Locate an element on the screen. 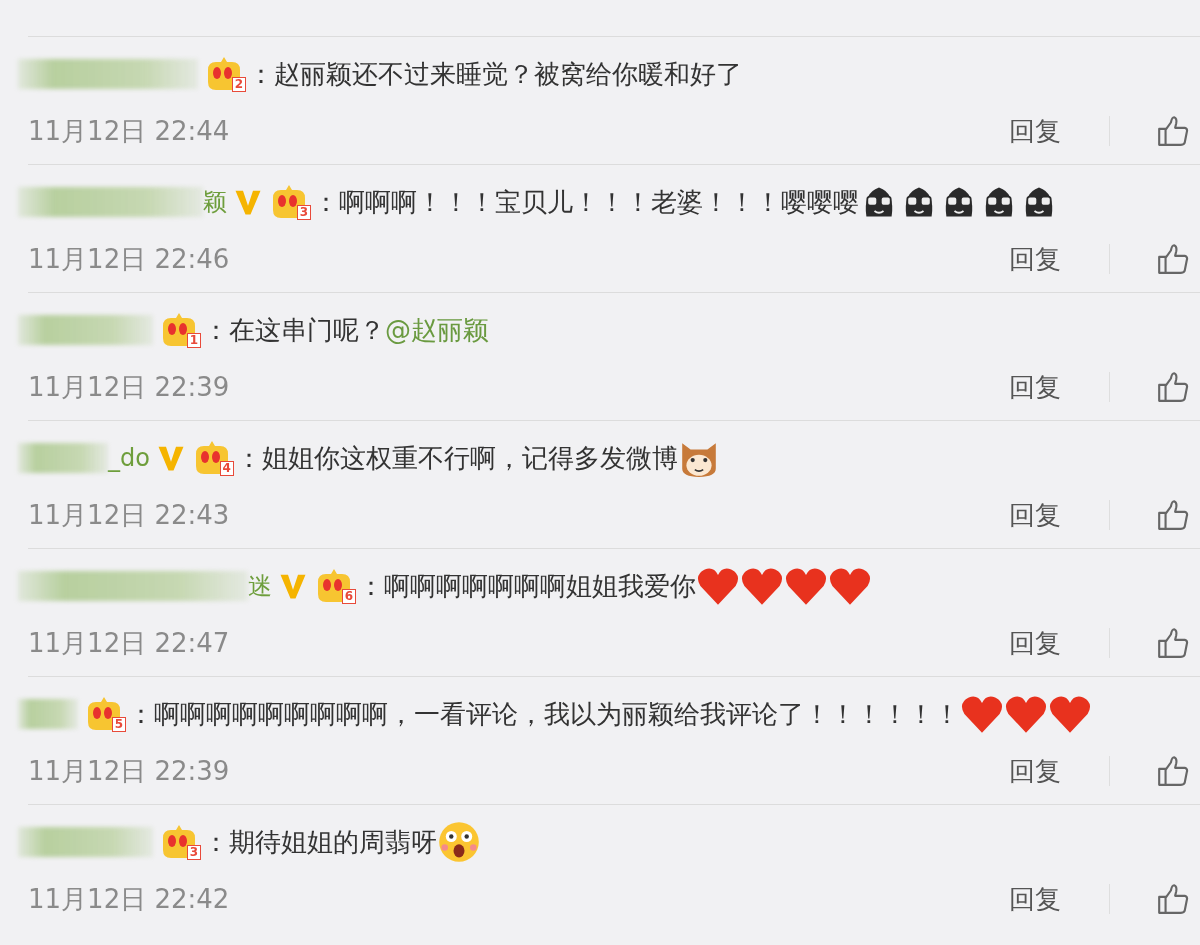  shocked-emoji-icon is located at coordinates (459, 842).